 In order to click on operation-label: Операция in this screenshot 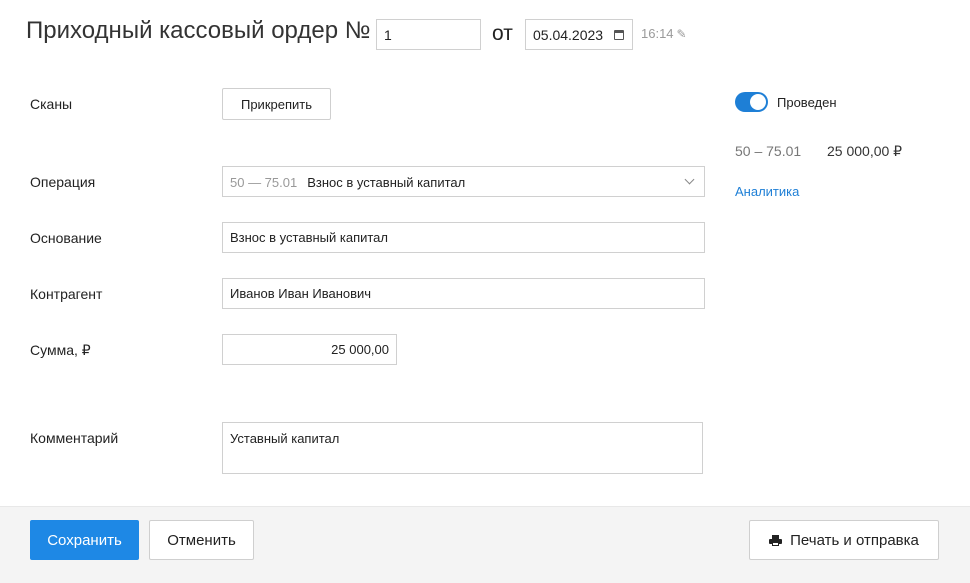, I will do `click(63, 182)`.